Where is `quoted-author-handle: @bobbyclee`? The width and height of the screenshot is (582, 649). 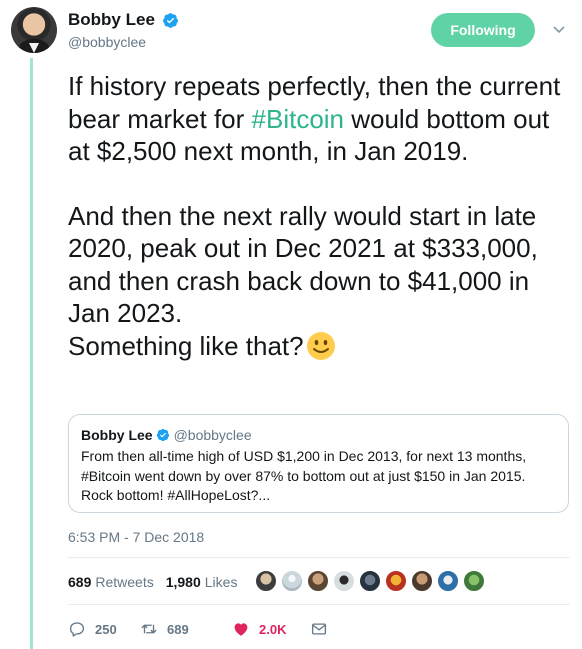 quoted-author-handle: @bobbyclee is located at coordinates (212, 435).